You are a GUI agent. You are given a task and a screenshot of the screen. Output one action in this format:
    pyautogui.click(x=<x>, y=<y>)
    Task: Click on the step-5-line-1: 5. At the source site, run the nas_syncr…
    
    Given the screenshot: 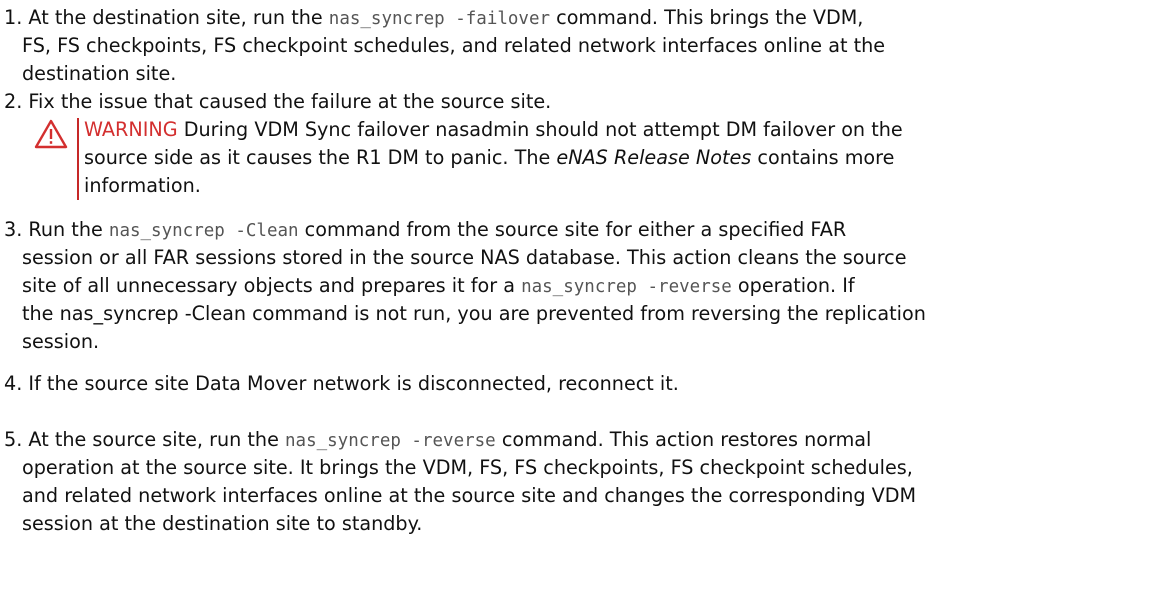 What is the action you would take?
    pyautogui.click(x=569, y=440)
    